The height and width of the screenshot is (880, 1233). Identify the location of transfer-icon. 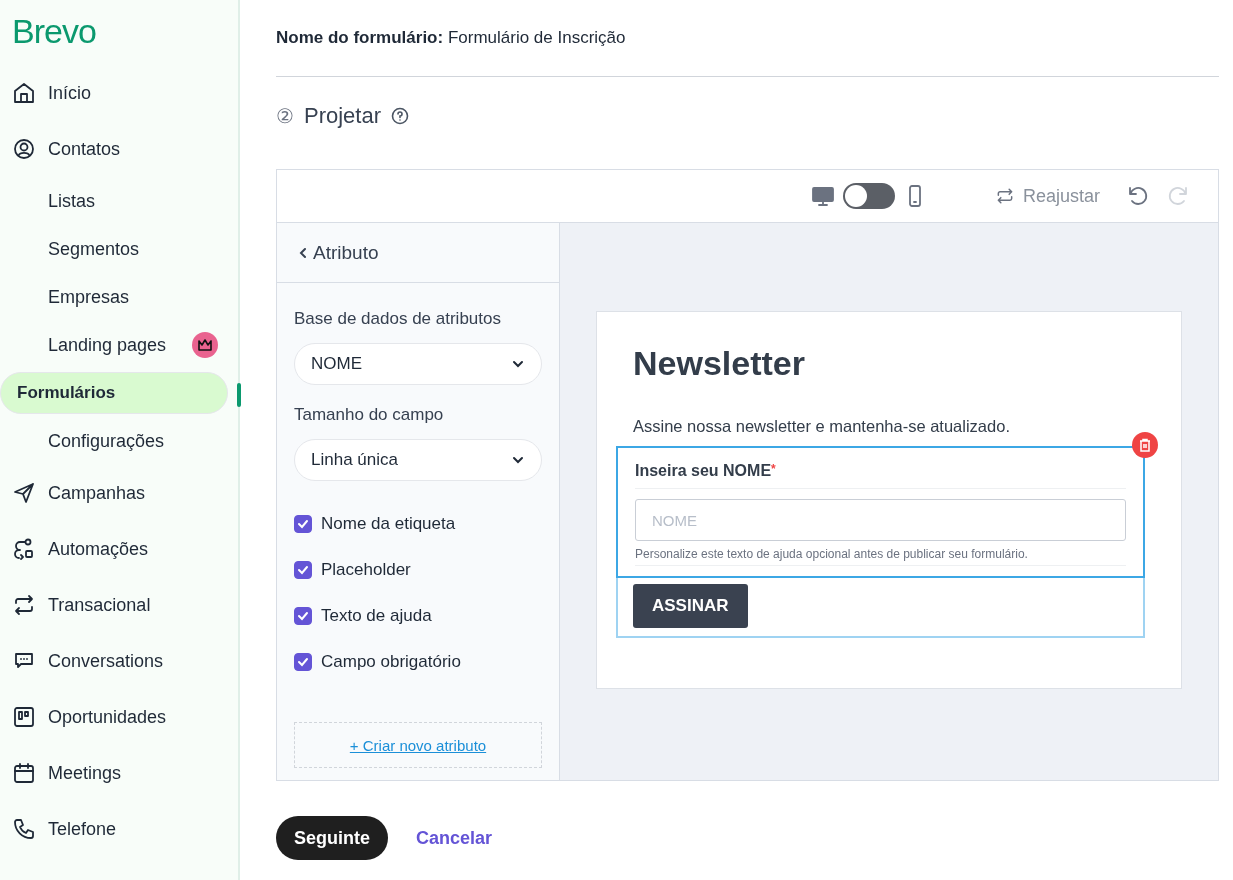
(24, 605).